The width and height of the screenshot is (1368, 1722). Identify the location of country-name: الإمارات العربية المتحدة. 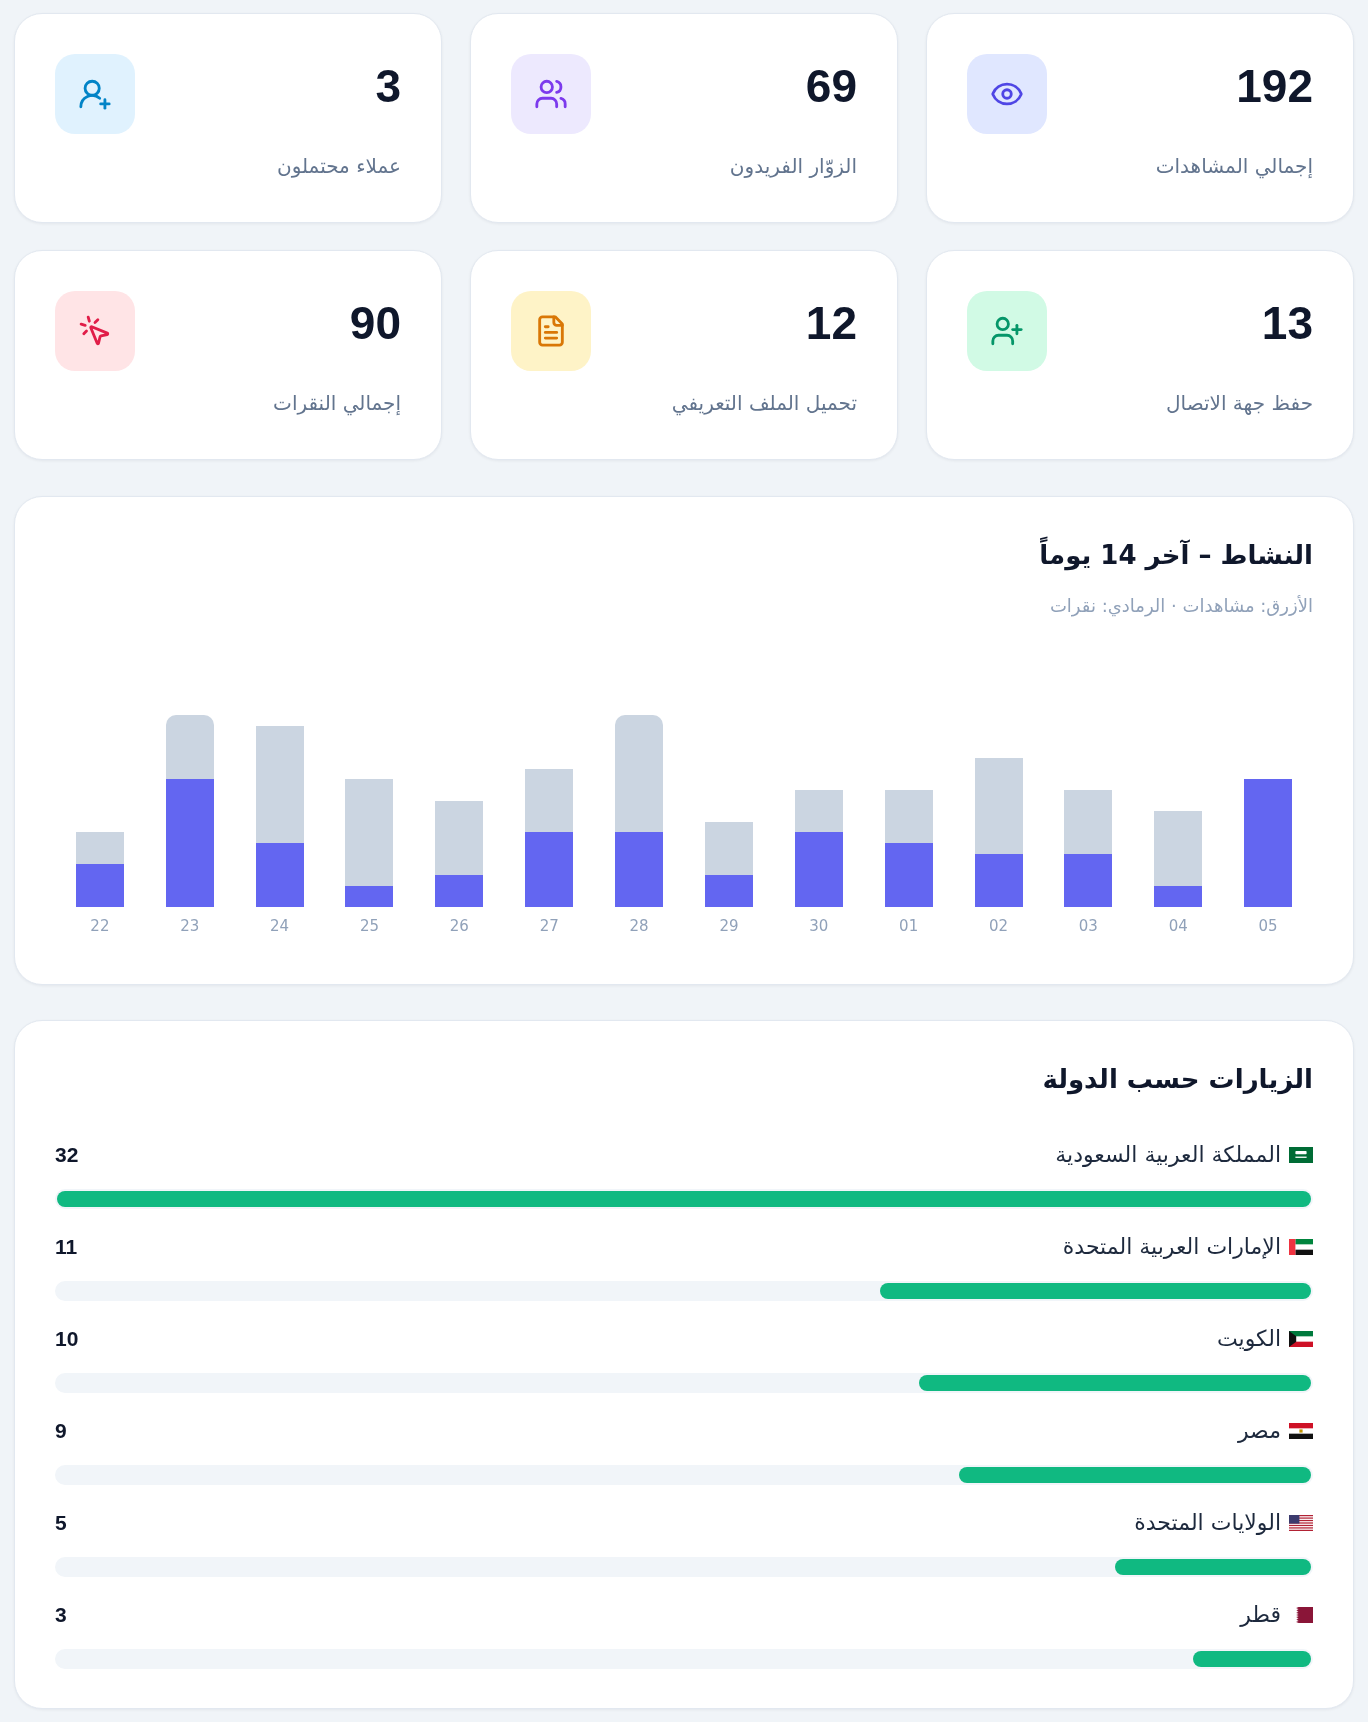
(1171, 1247).